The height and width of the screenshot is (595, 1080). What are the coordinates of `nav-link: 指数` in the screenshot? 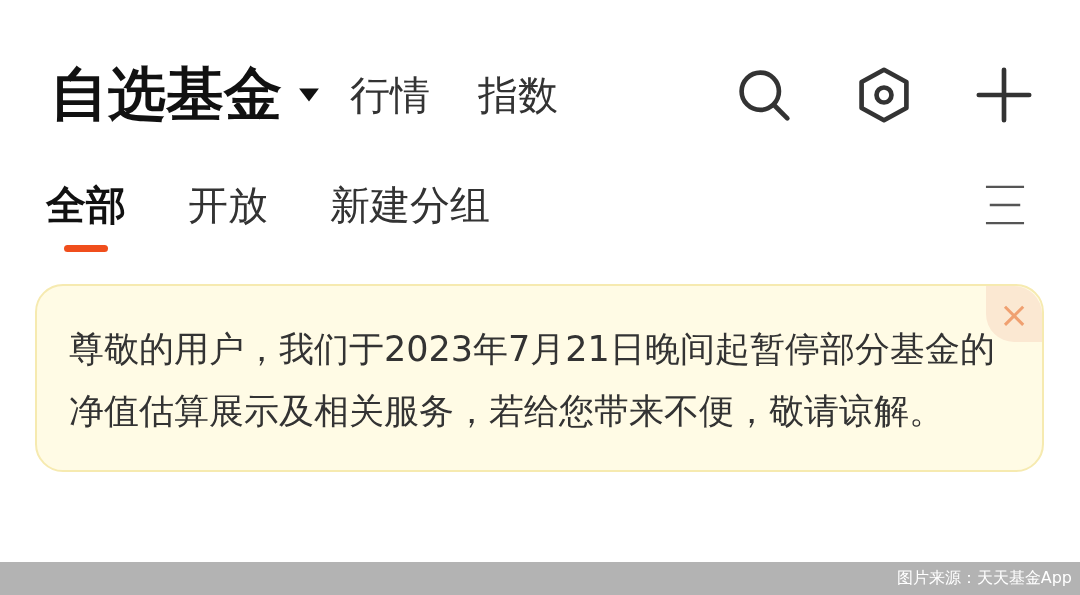 It's located at (518, 95).